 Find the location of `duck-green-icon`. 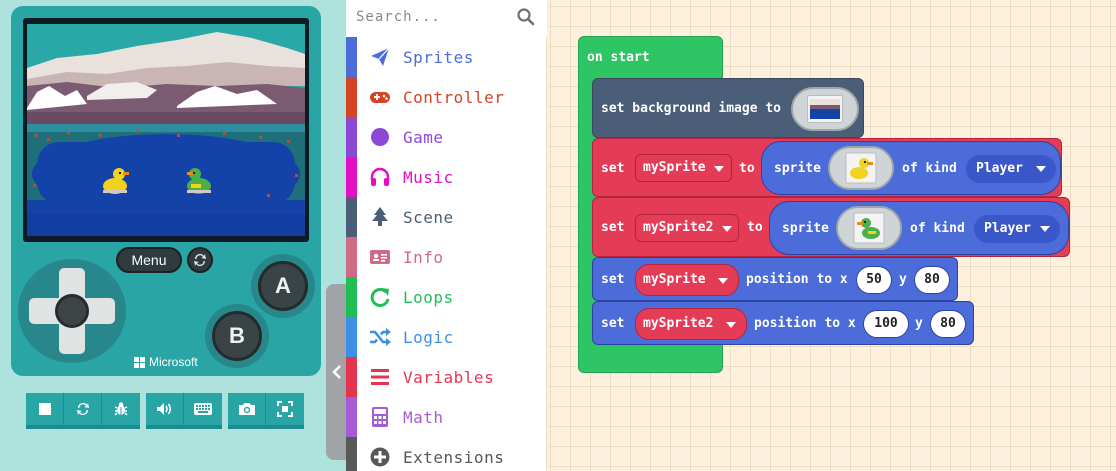

duck-green-icon is located at coordinates (869, 228).